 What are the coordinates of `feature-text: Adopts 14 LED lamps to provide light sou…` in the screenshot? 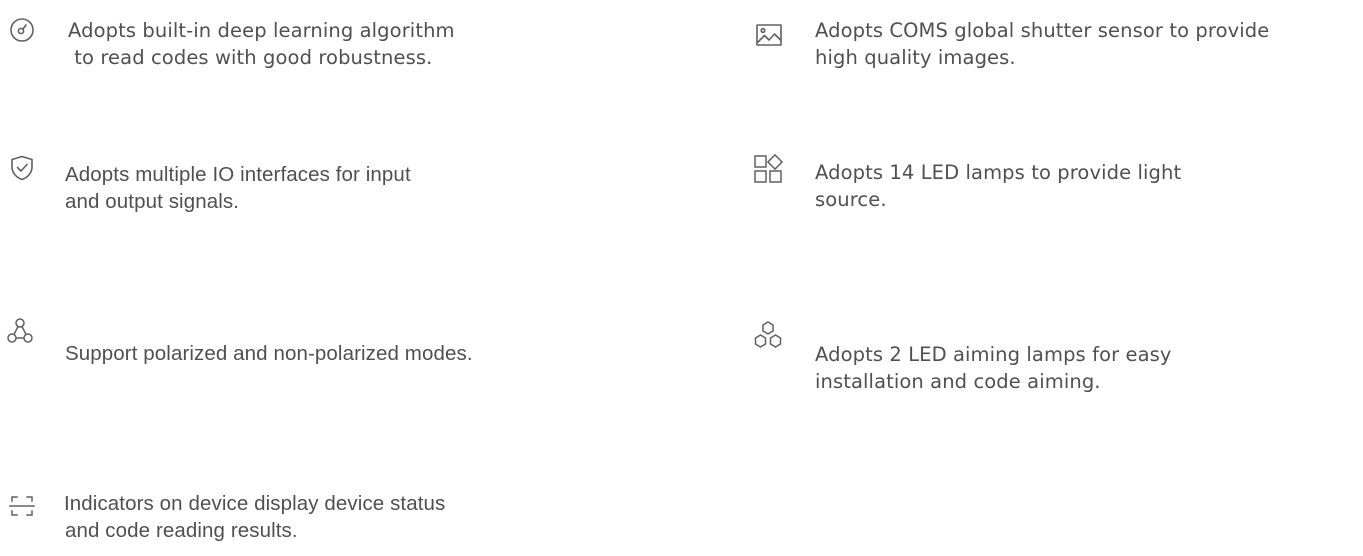 It's located at (998, 186).